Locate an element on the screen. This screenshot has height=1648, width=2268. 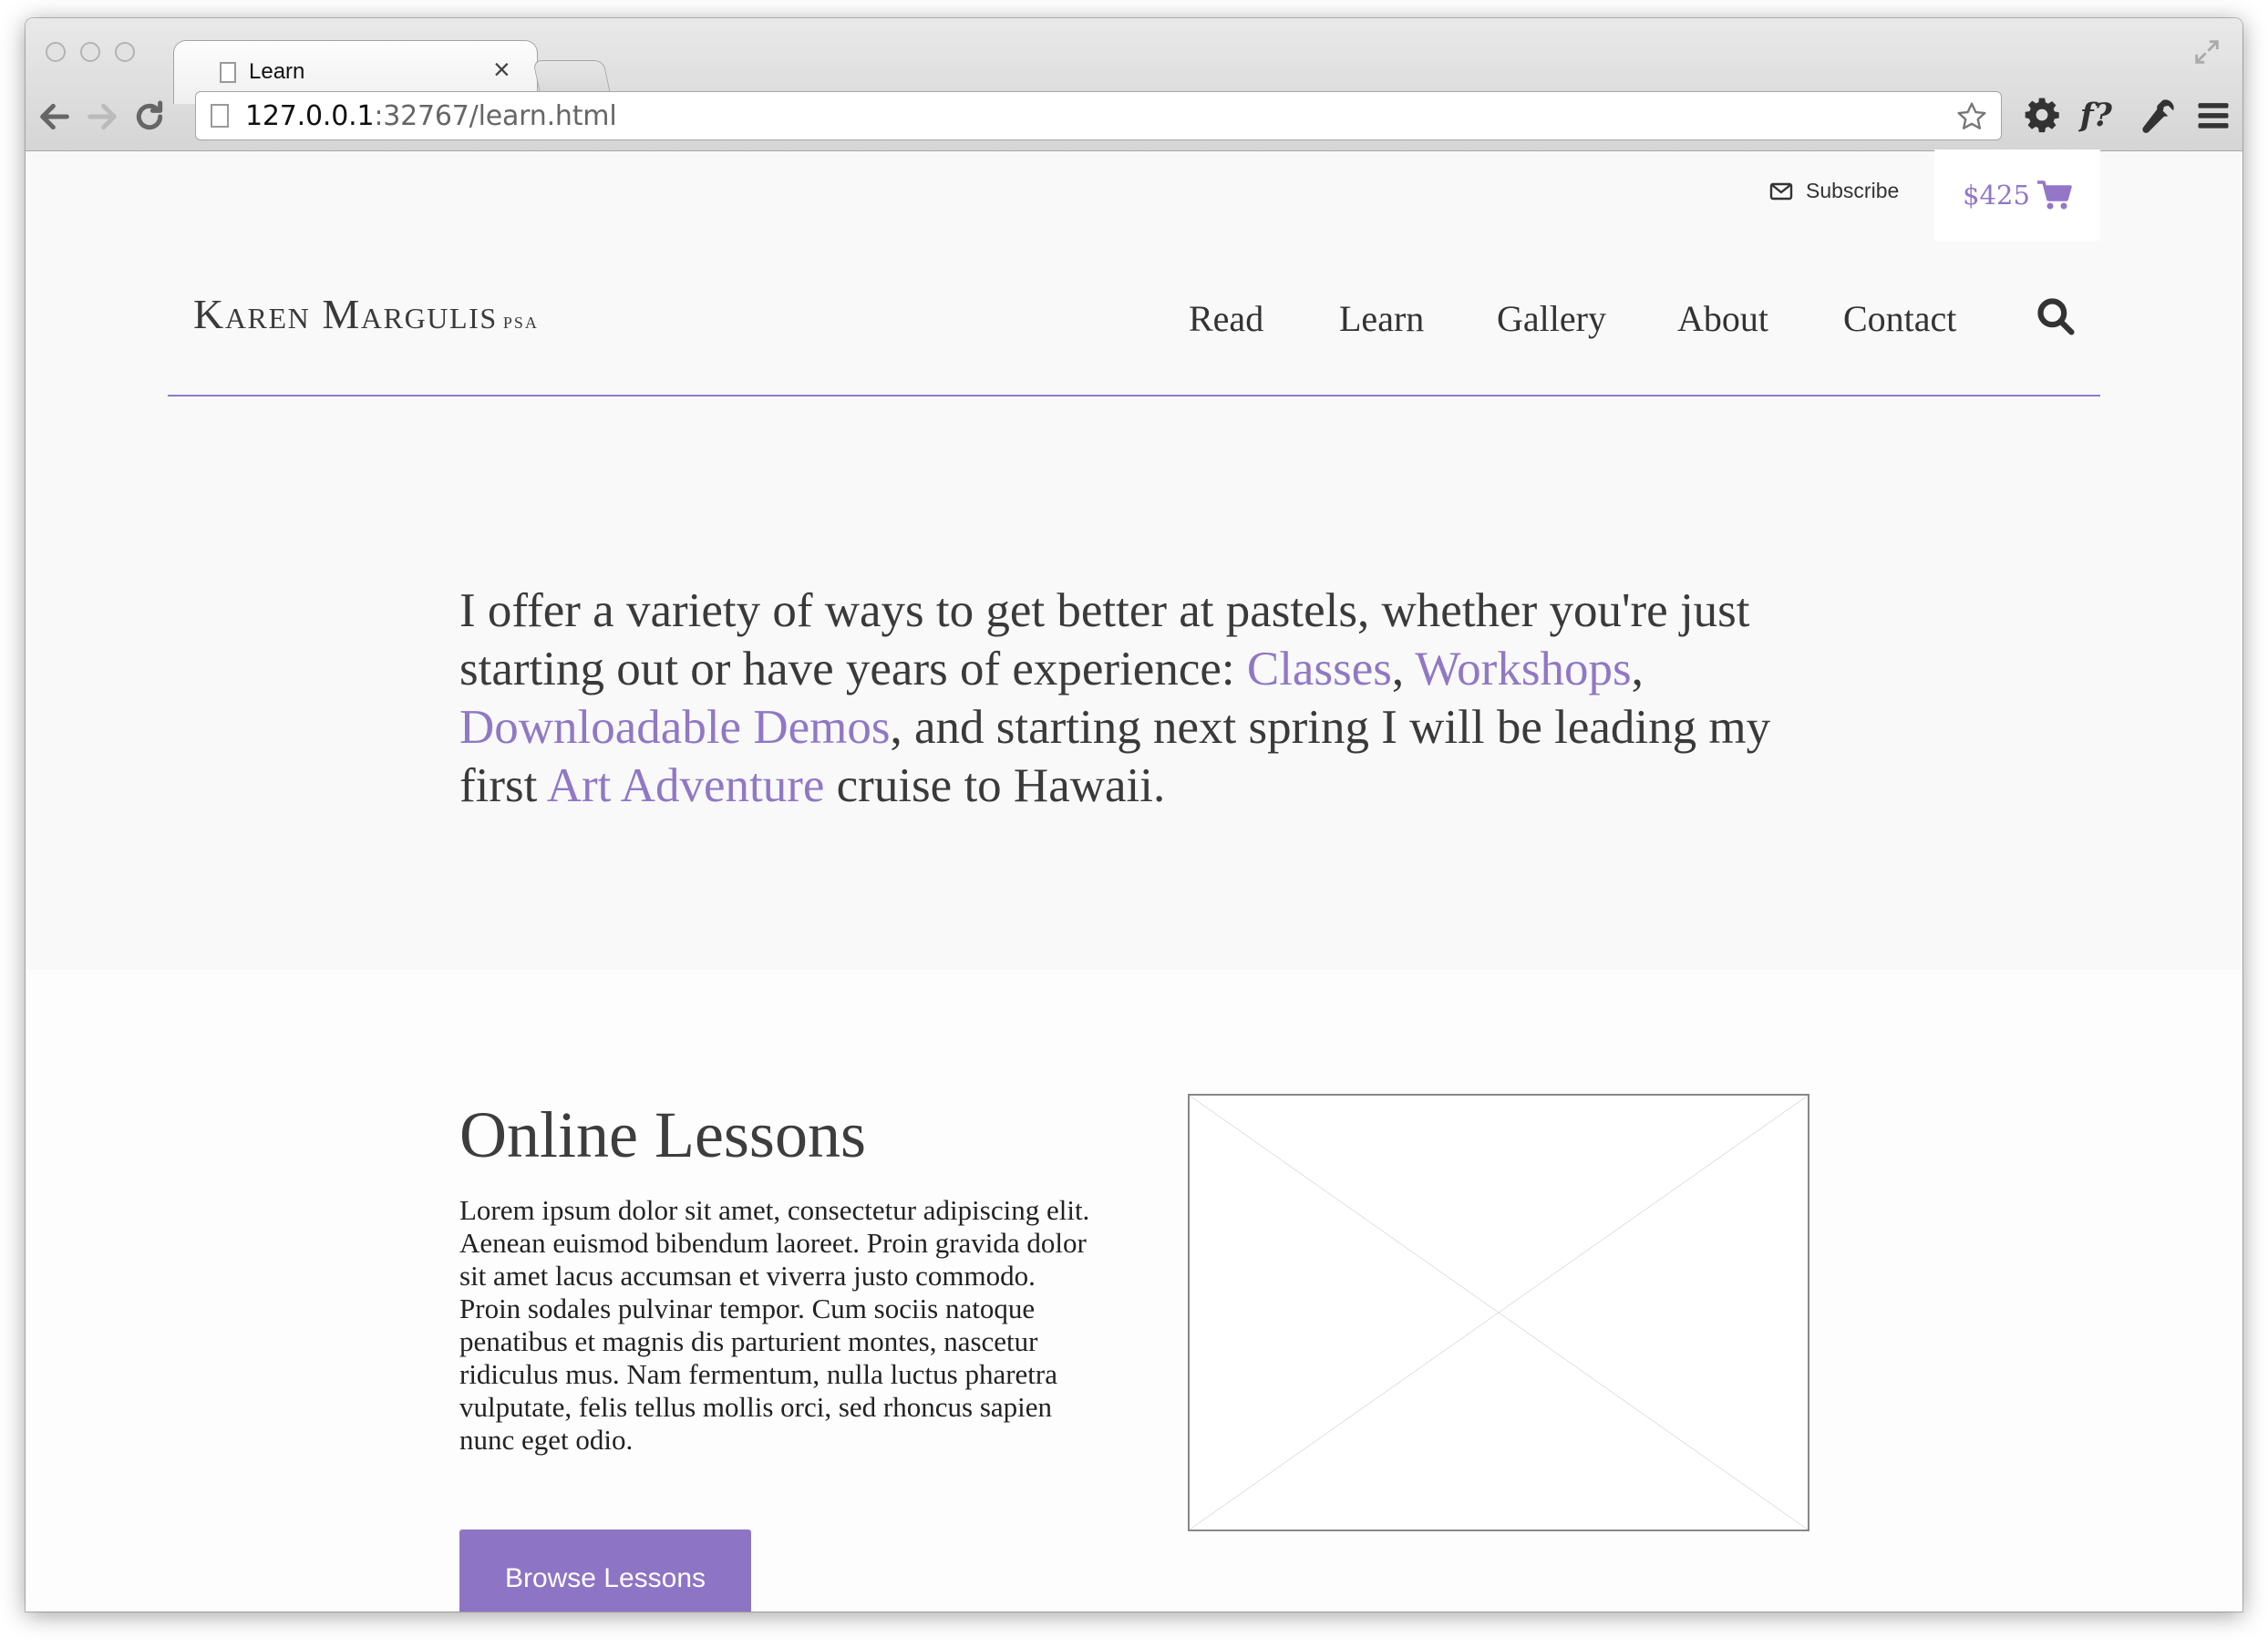
svg-text: f? is located at coordinates (2095, 115).